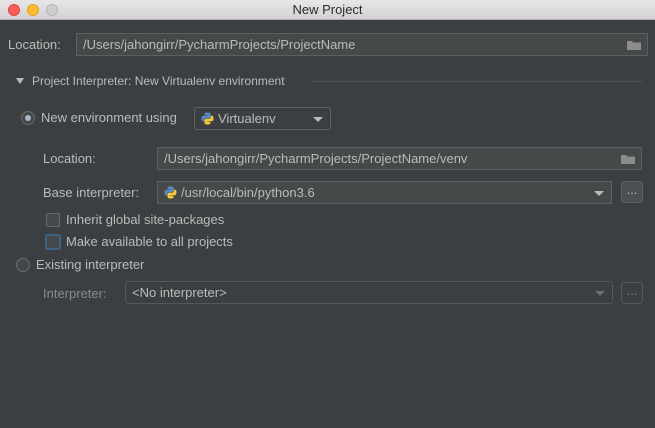  I want to click on inherit-site-packages-label: Inherit global site-packages, so click(145, 219).